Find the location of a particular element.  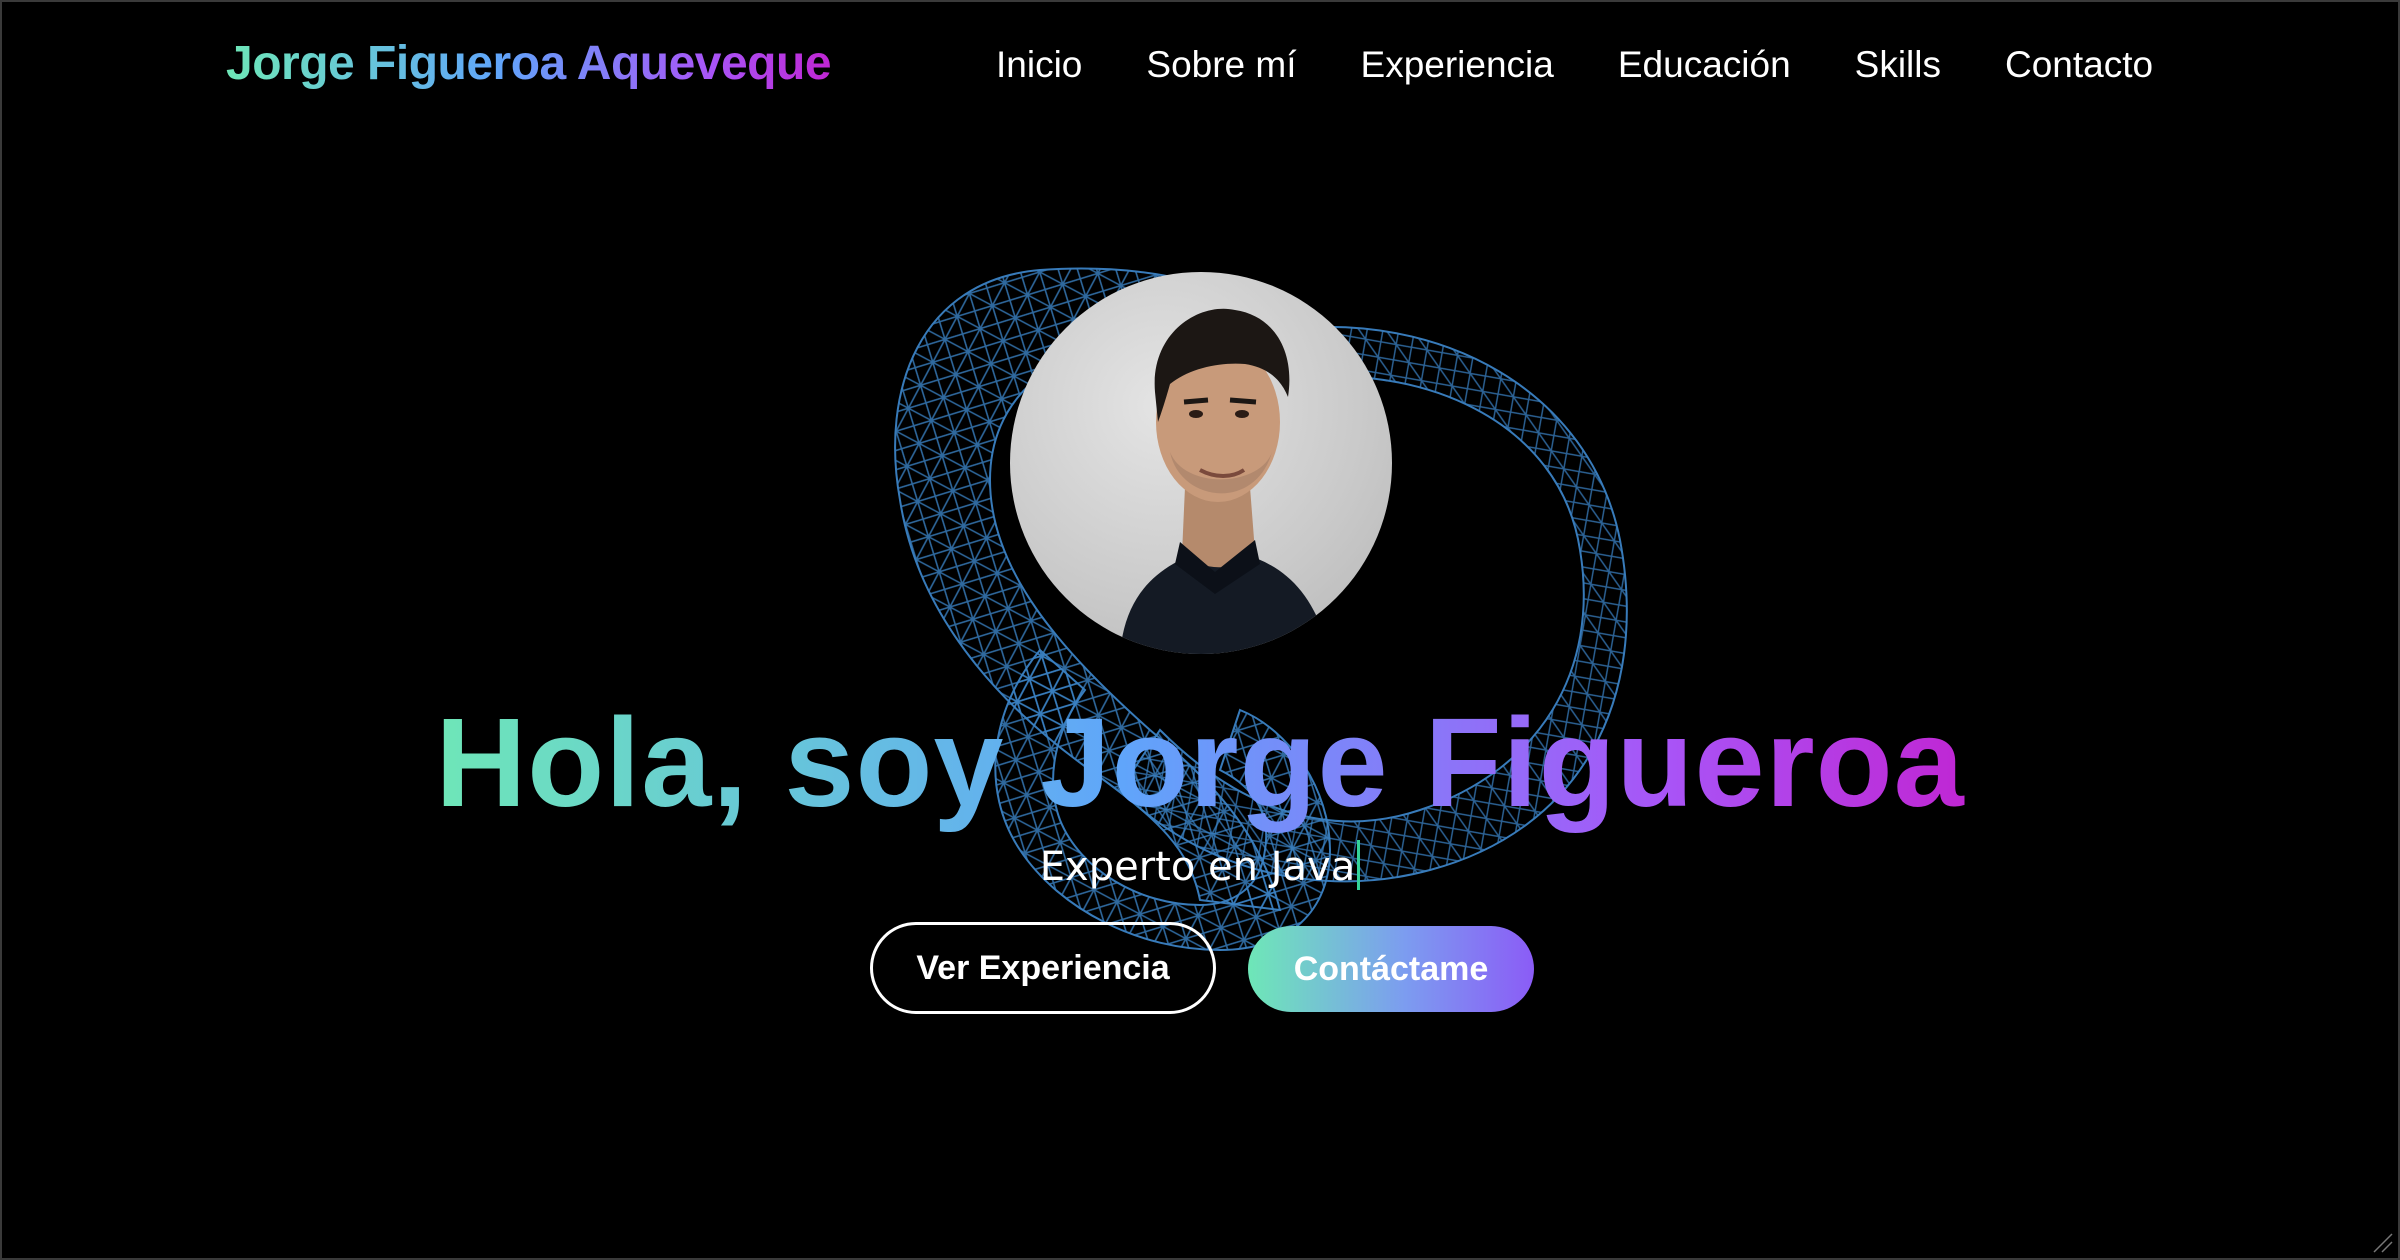

nav-item-inicio: Inicio is located at coordinates (1039, 65).